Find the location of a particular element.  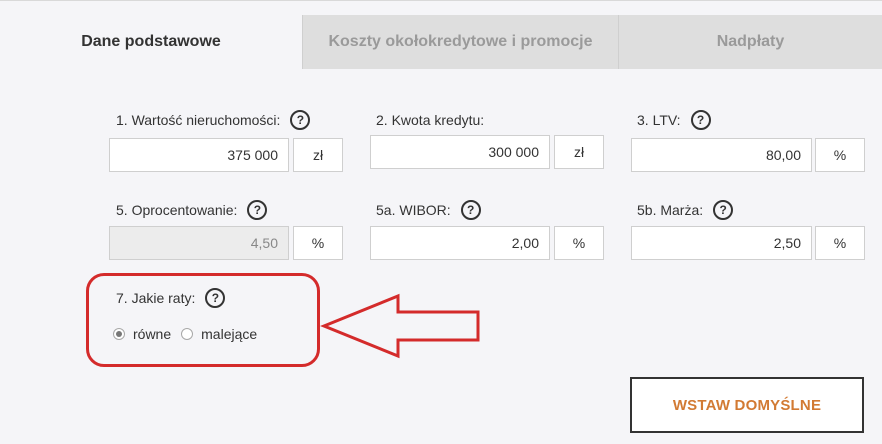

wibor-label: 5a. WIBOR: ? is located at coordinates (428, 210).